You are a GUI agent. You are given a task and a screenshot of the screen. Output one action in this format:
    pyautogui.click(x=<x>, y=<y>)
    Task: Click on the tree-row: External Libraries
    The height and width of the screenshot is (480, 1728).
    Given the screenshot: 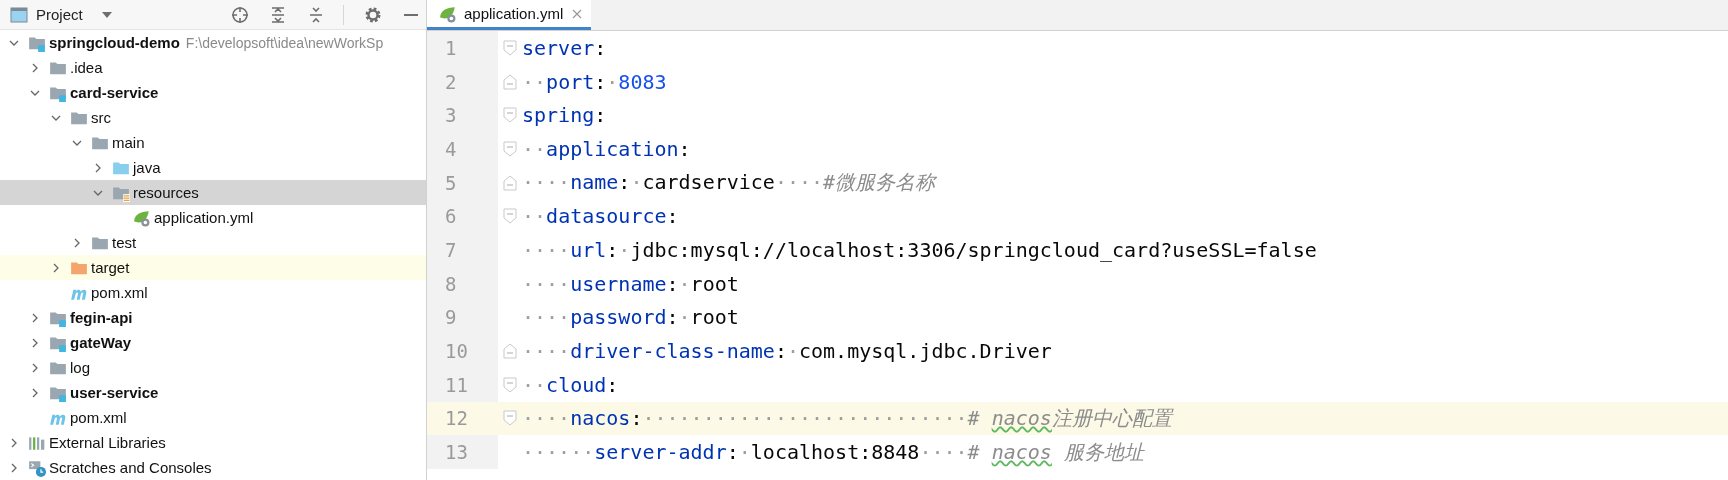 What is the action you would take?
    pyautogui.click(x=213, y=442)
    